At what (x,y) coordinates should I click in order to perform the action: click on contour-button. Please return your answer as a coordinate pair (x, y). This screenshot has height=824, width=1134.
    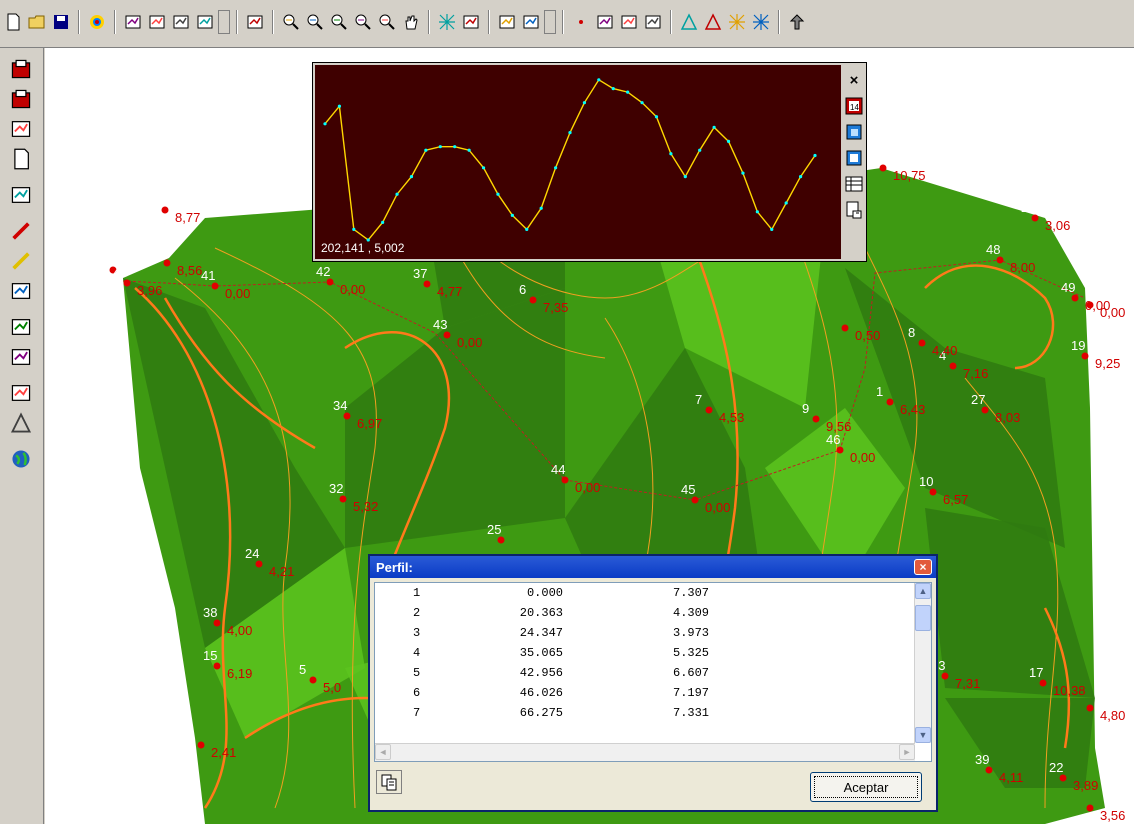
    Looking at the image, I should click on (471, 22).